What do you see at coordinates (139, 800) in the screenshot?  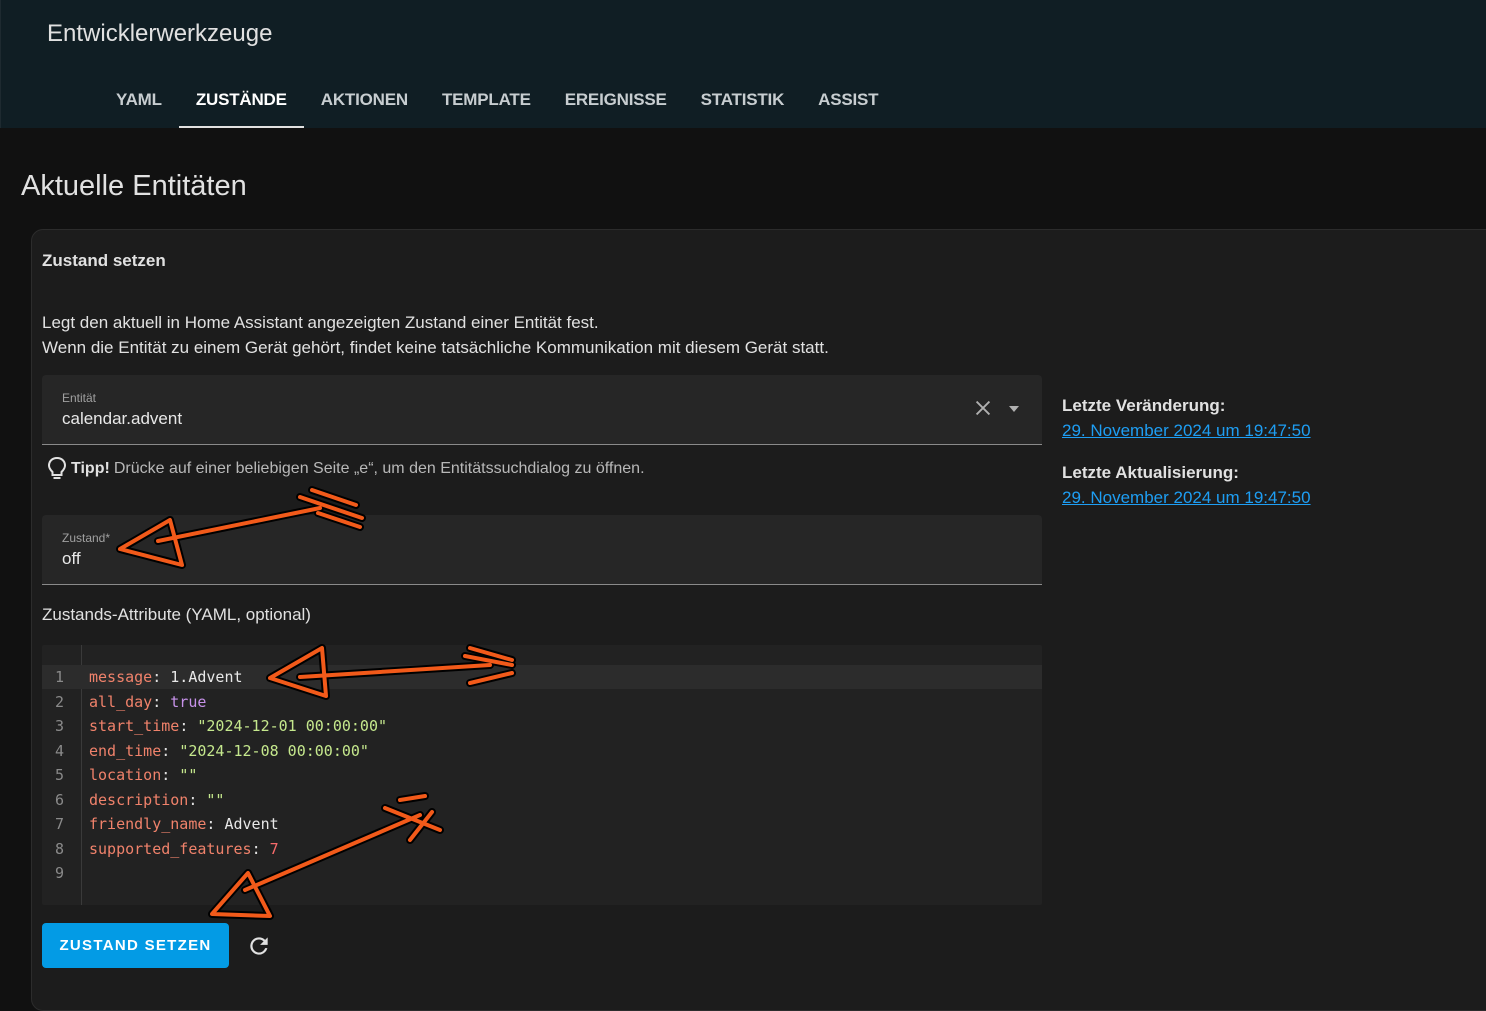 I see `yaml-key: description` at bounding box center [139, 800].